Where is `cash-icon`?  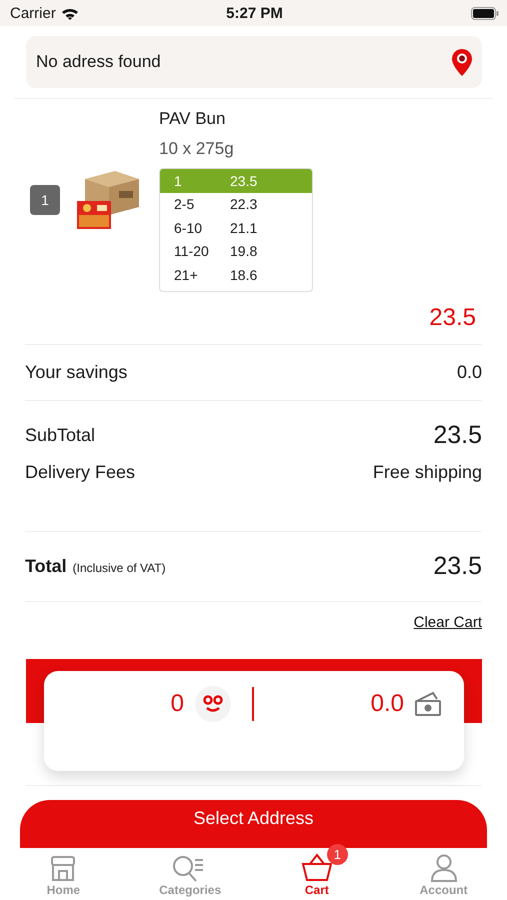 cash-icon is located at coordinates (428, 704).